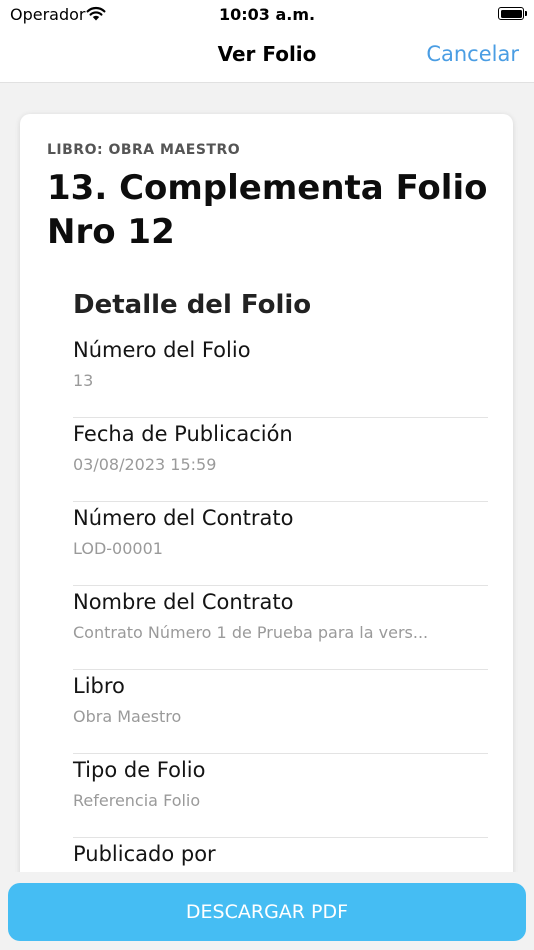 Image resolution: width=534 pixels, height=950 pixels. What do you see at coordinates (472, 54) in the screenshot?
I see `cancel-button: Cancelar` at bounding box center [472, 54].